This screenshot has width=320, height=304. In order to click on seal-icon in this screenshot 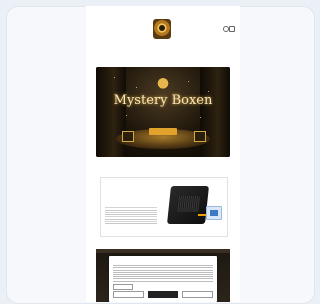, I will do `click(214, 213)`.